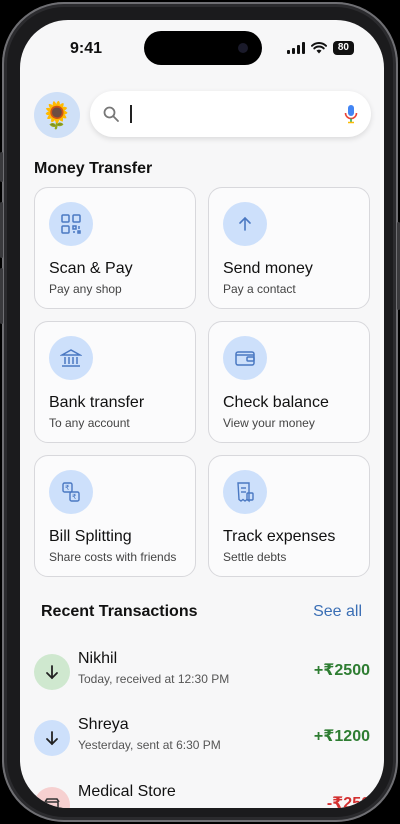  What do you see at coordinates (276, 402) in the screenshot?
I see `card-title: Check balance` at bounding box center [276, 402].